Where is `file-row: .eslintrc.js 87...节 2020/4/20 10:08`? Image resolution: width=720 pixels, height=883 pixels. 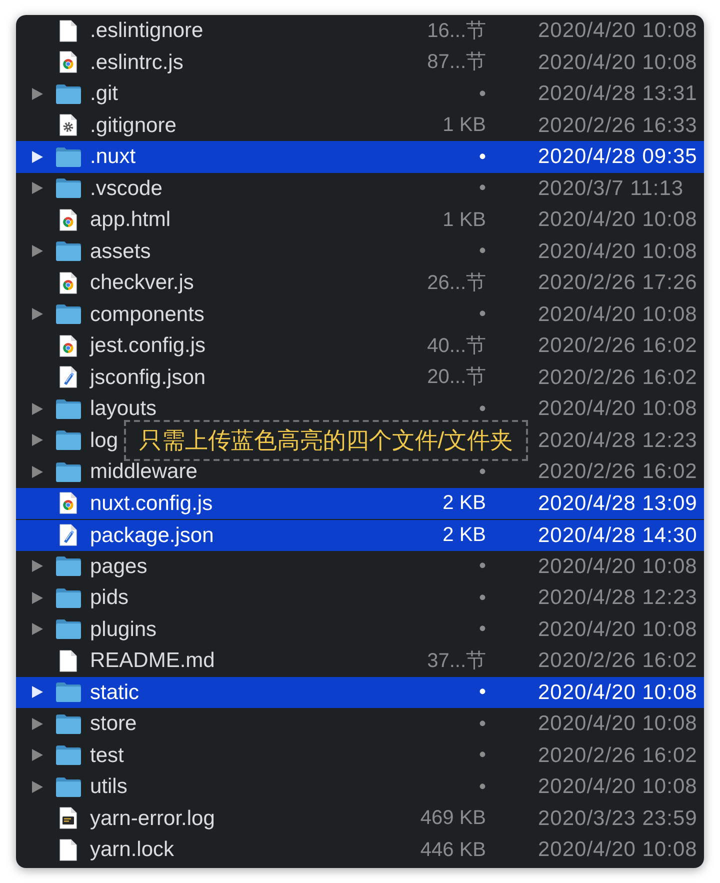 file-row: .eslintrc.js 87...节 2020/4/20 10:08 is located at coordinates (360, 62).